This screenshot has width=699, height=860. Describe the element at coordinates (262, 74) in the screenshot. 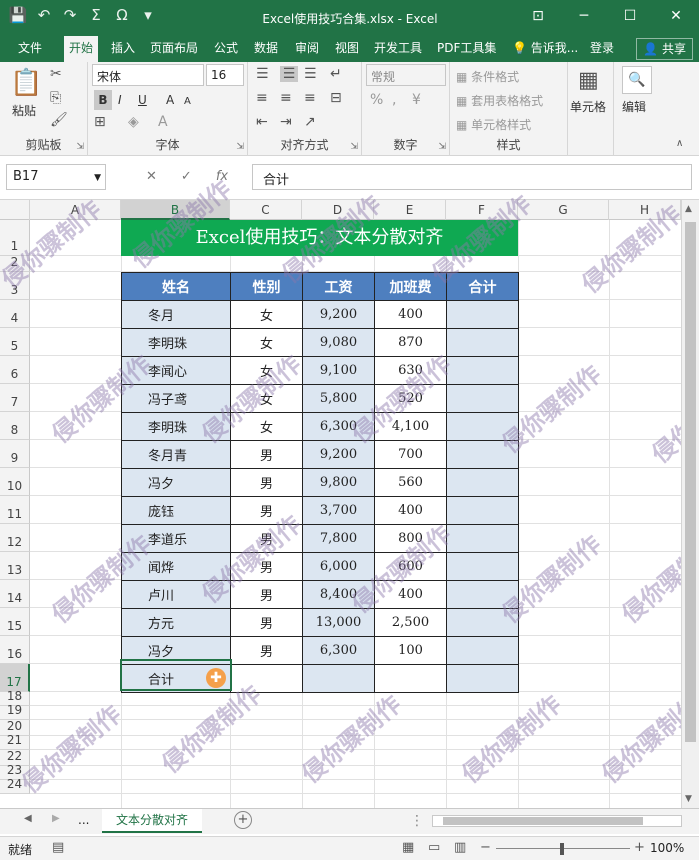

I see `align-top-icon: ☰` at that location.